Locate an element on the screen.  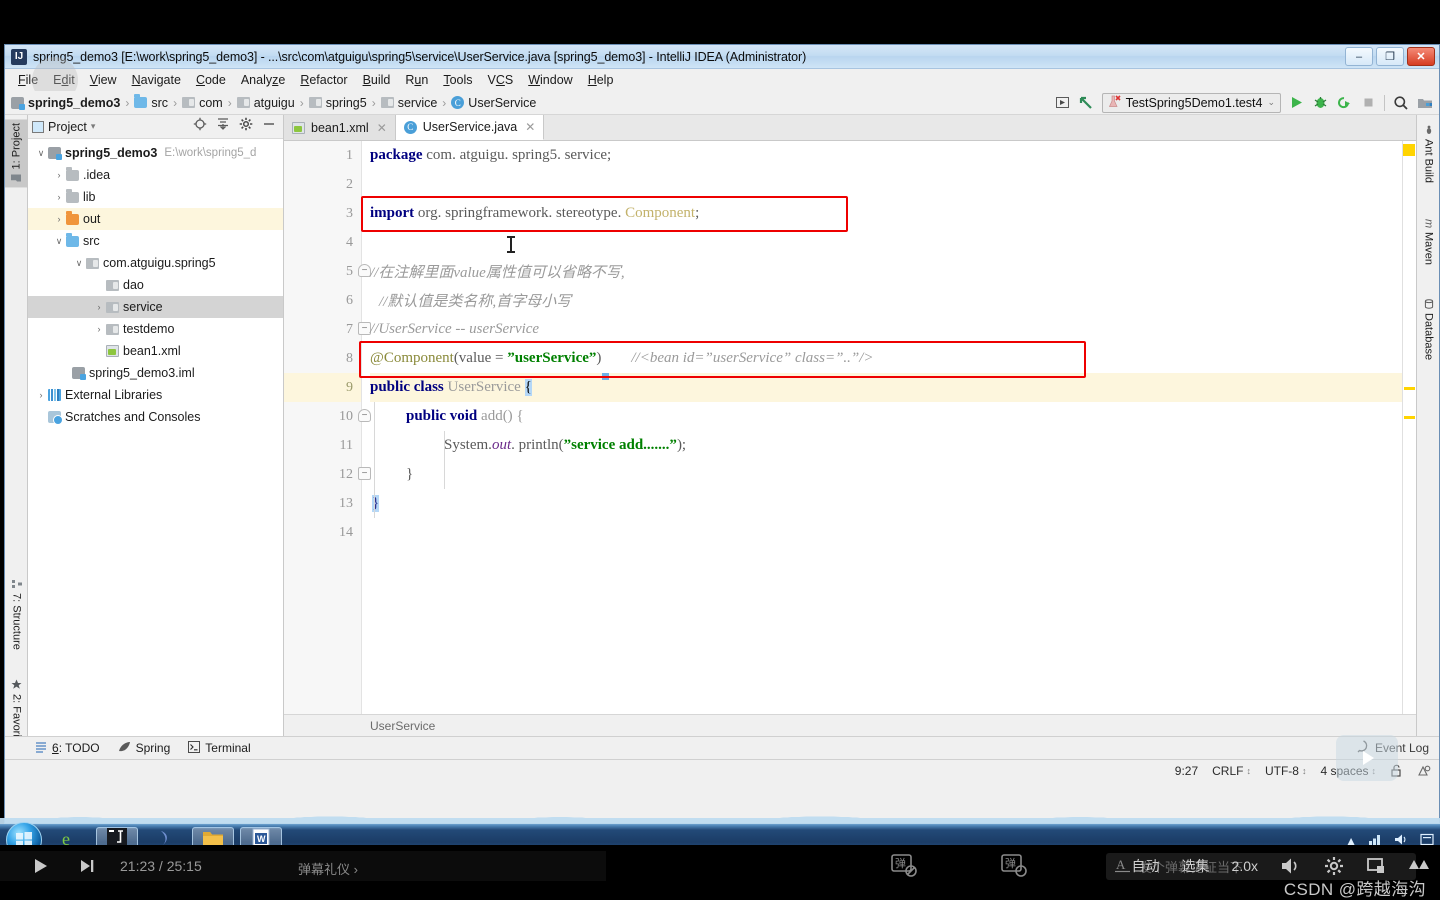
run-with-coverage-icon is located at coordinates (1344, 102).